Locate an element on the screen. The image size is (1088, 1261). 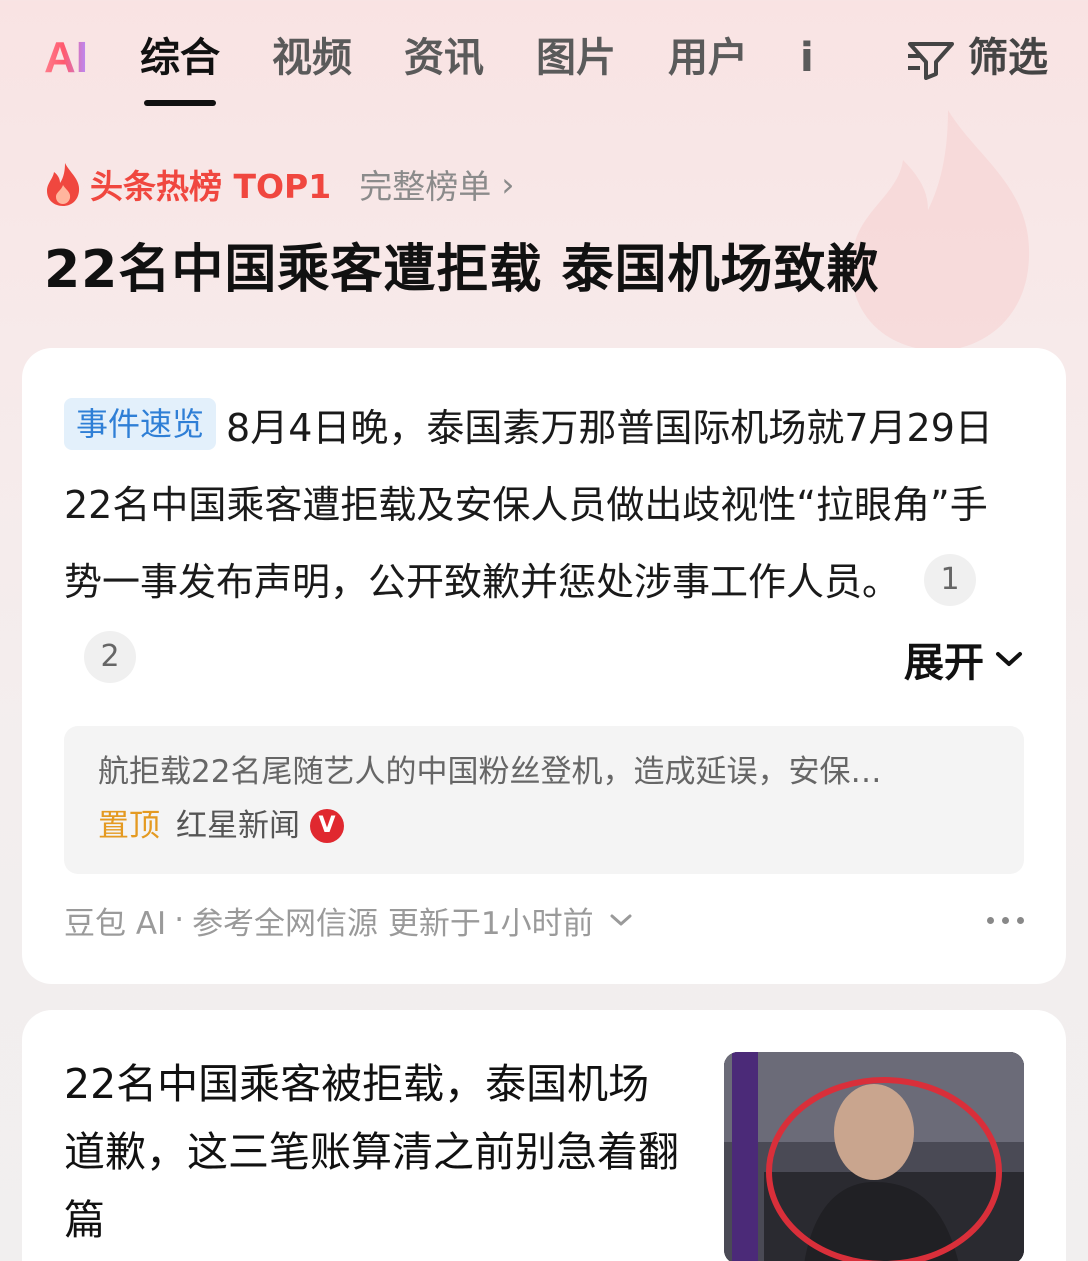
chevron-right-icon: › is located at coordinates (507, 184).